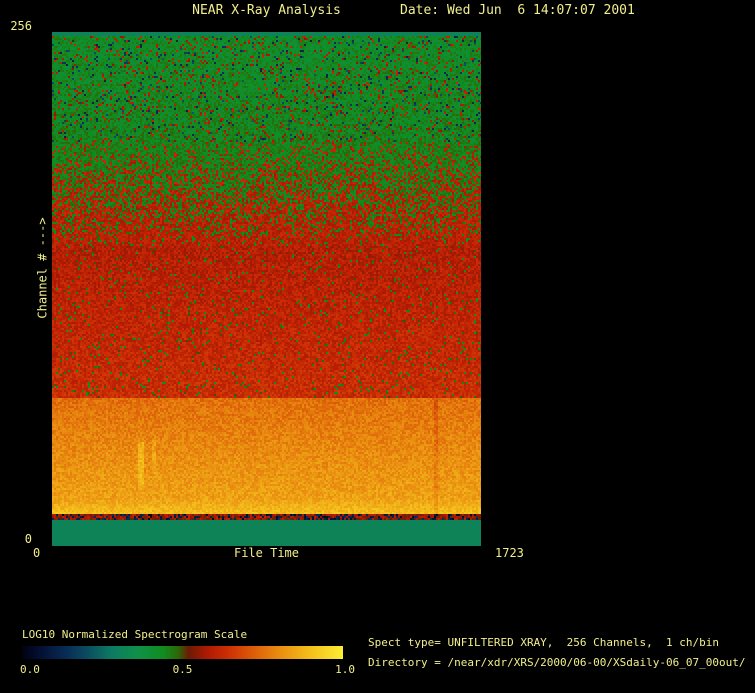 Image resolution: width=755 pixels, height=693 pixels. Describe the element at coordinates (345, 669) in the screenshot. I see `colorbar-tick-max: 1.0` at that location.